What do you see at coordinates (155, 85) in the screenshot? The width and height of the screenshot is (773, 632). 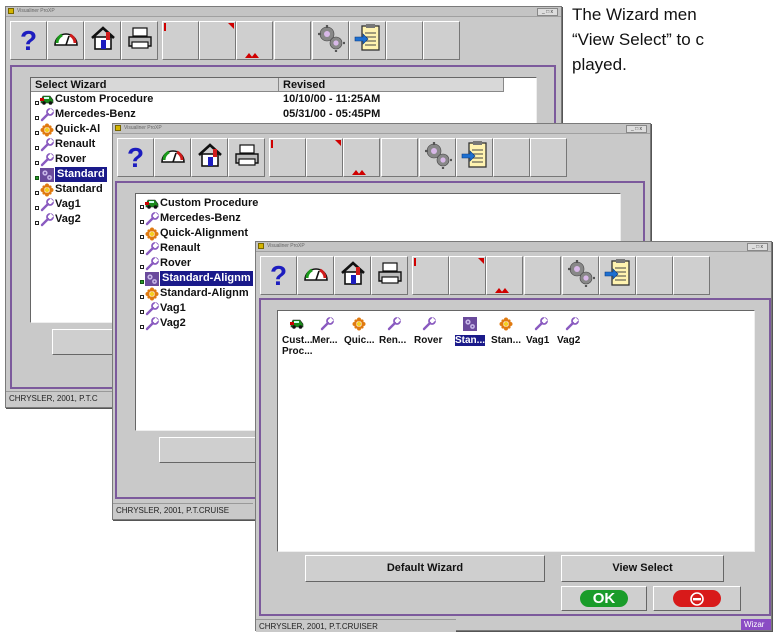 I see `column-header-wizard: Select Wizard` at bounding box center [155, 85].